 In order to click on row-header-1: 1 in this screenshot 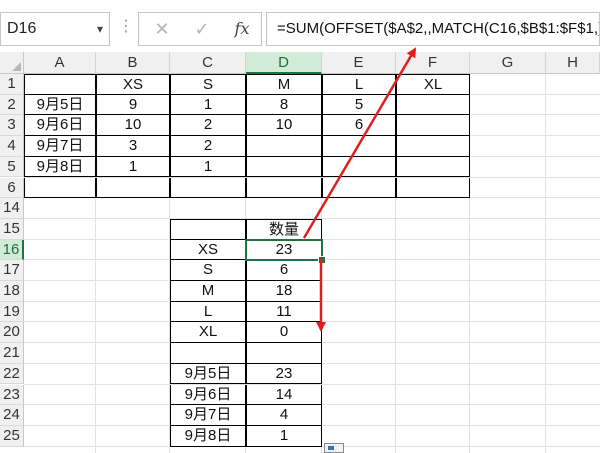, I will do `click(12, 84)`.